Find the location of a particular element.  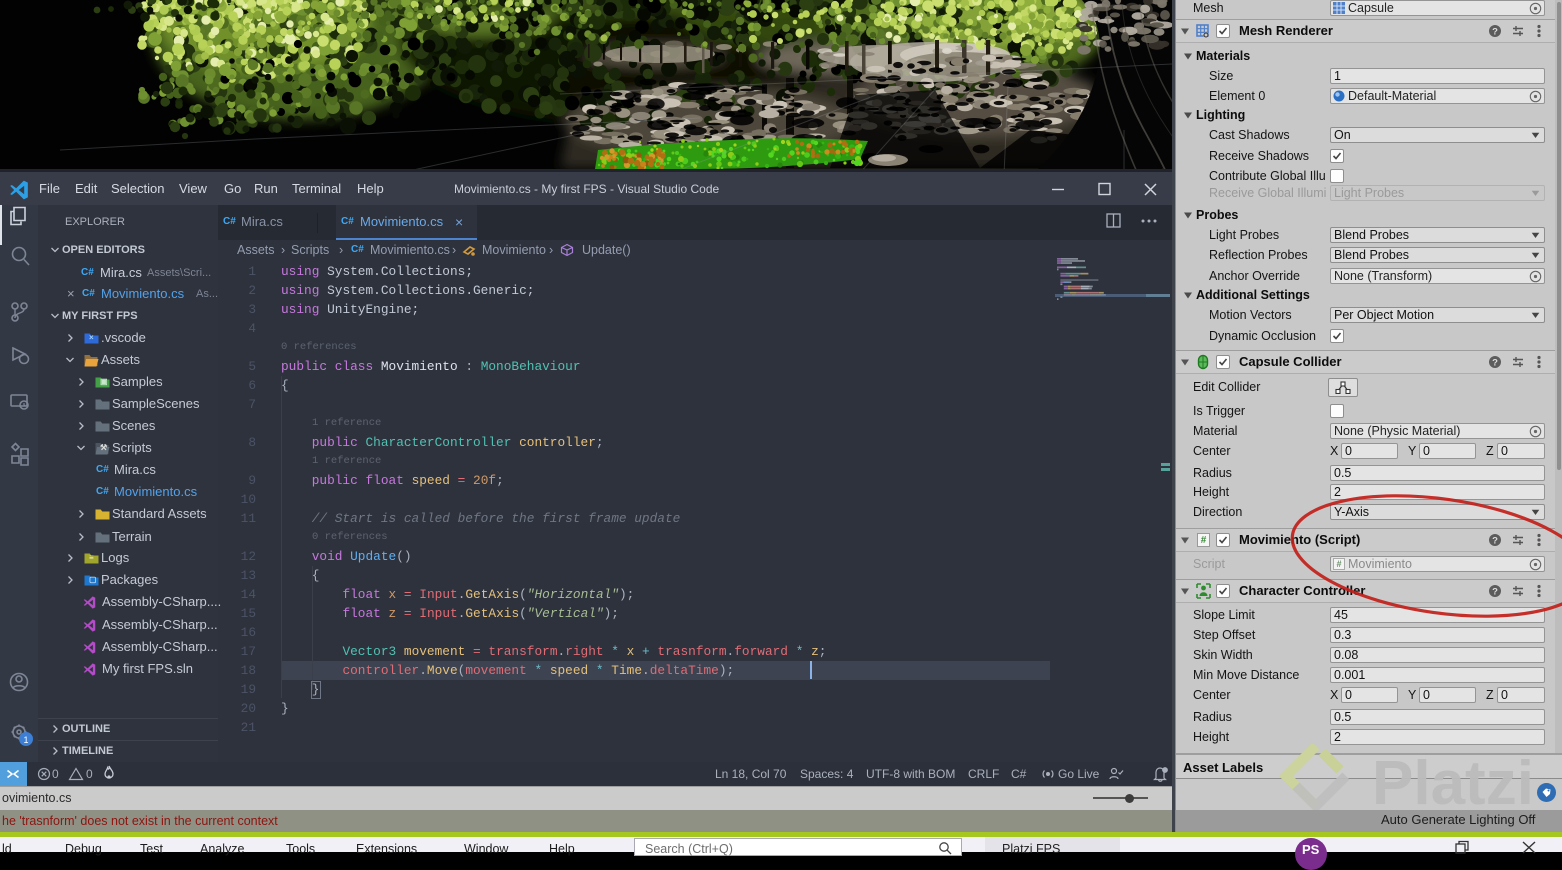

svg-text: 1 is located at coordinates (25, 740).